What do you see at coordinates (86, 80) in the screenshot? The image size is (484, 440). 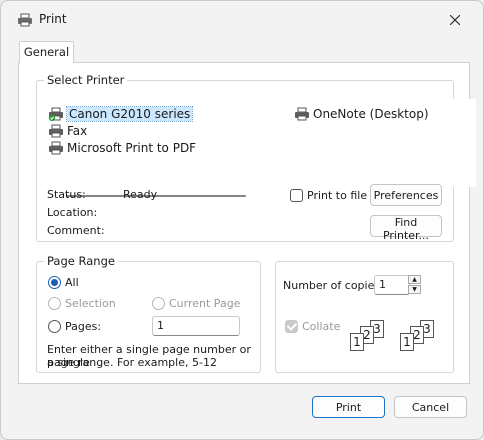 I see `select-printer-legend: Select Printer` at bounding box center [86, 80].